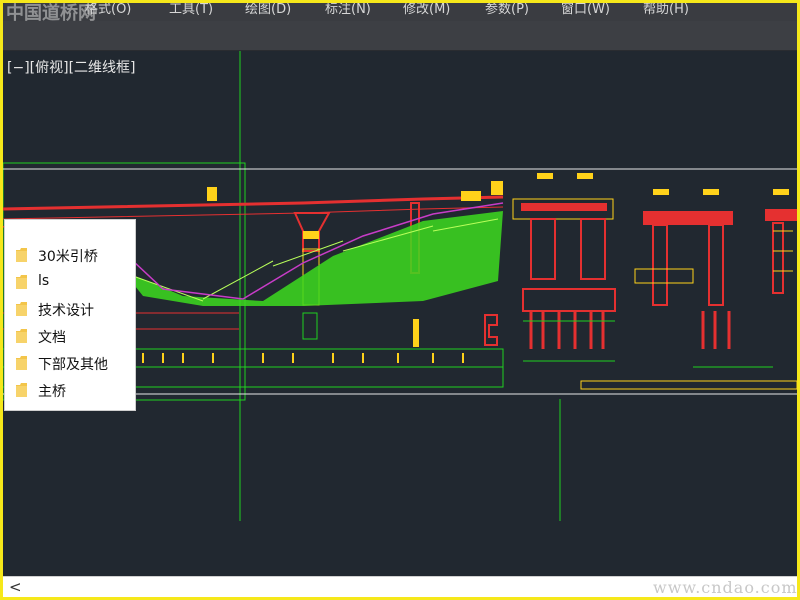 The image size is (800, 600). What do you see at coordinates (70, 336) in the screenshot?
I see `folder-item: 文档` at bounding box center [70, 336].